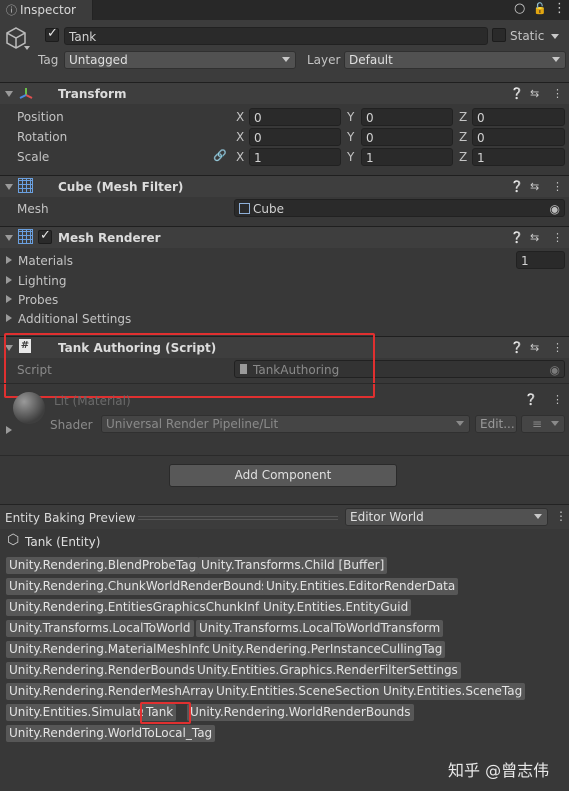 Image resolution: width=569 pixels, height=791 pixels. What do you see at coordinates (540, 8) in the screenshot?
I see `lock-icon: 🔓` at bounding box center [540, 8].